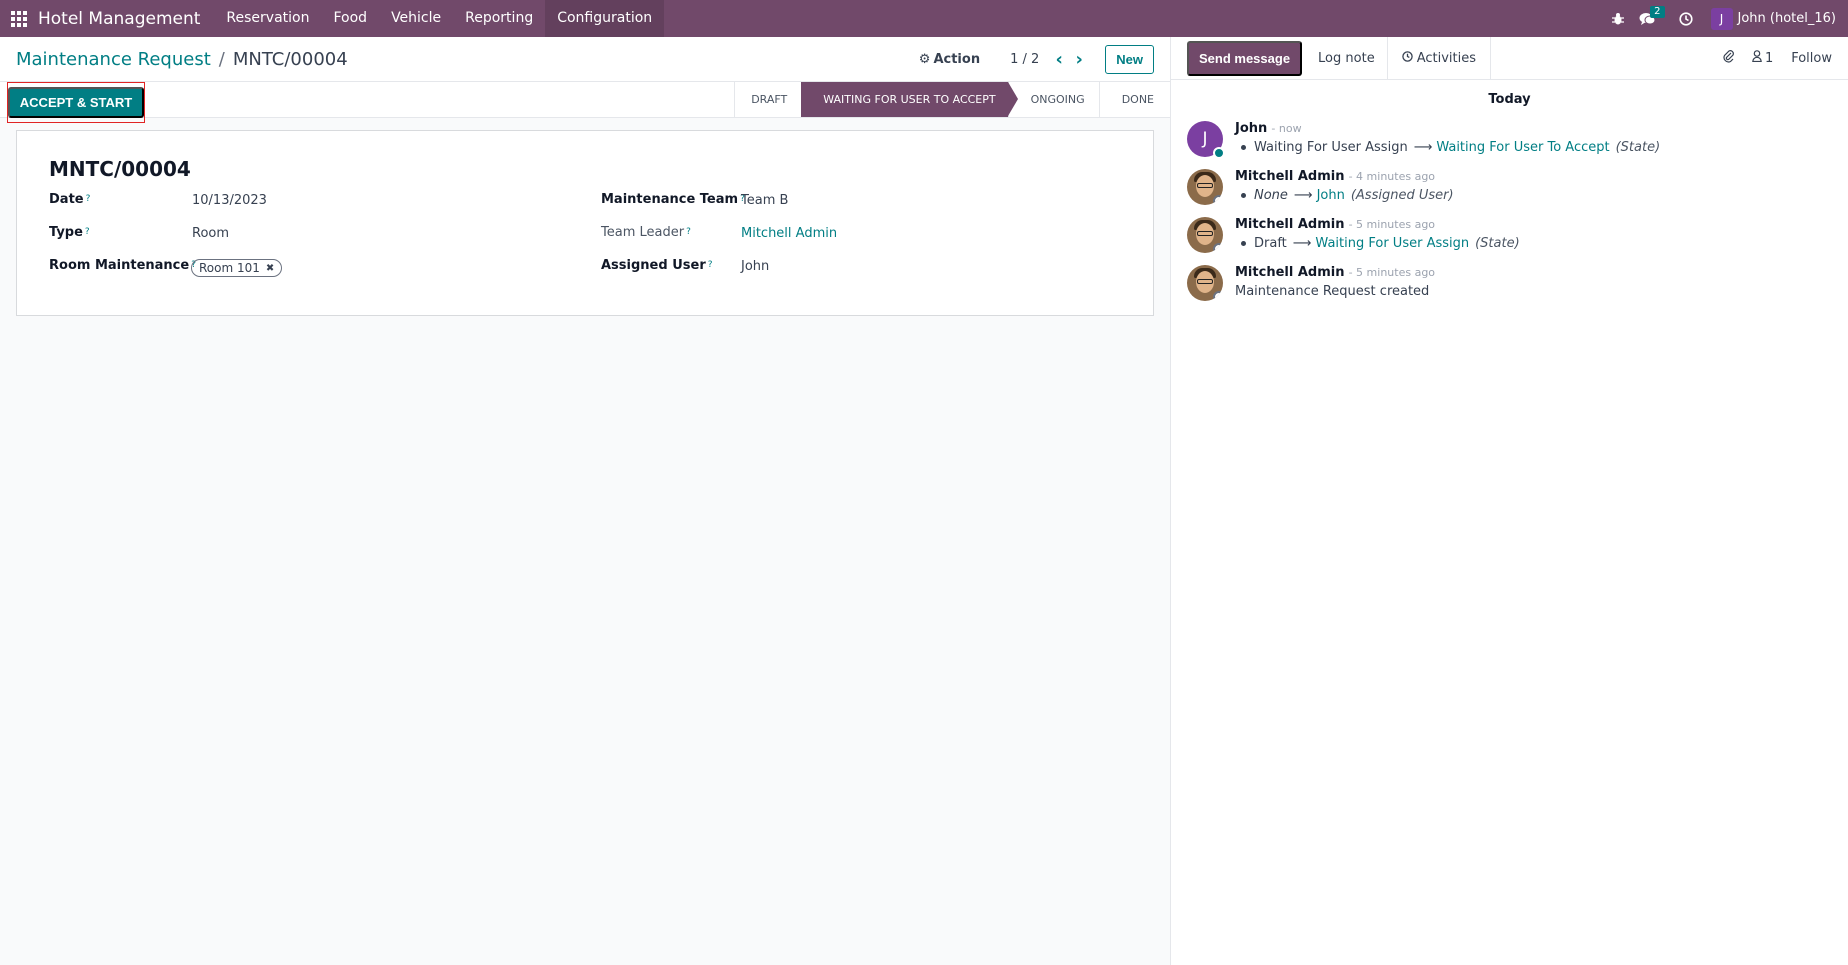 This screenshot has width=1848, height=965. I want to click on pager-next-icon: ›, so click(1079, 59).